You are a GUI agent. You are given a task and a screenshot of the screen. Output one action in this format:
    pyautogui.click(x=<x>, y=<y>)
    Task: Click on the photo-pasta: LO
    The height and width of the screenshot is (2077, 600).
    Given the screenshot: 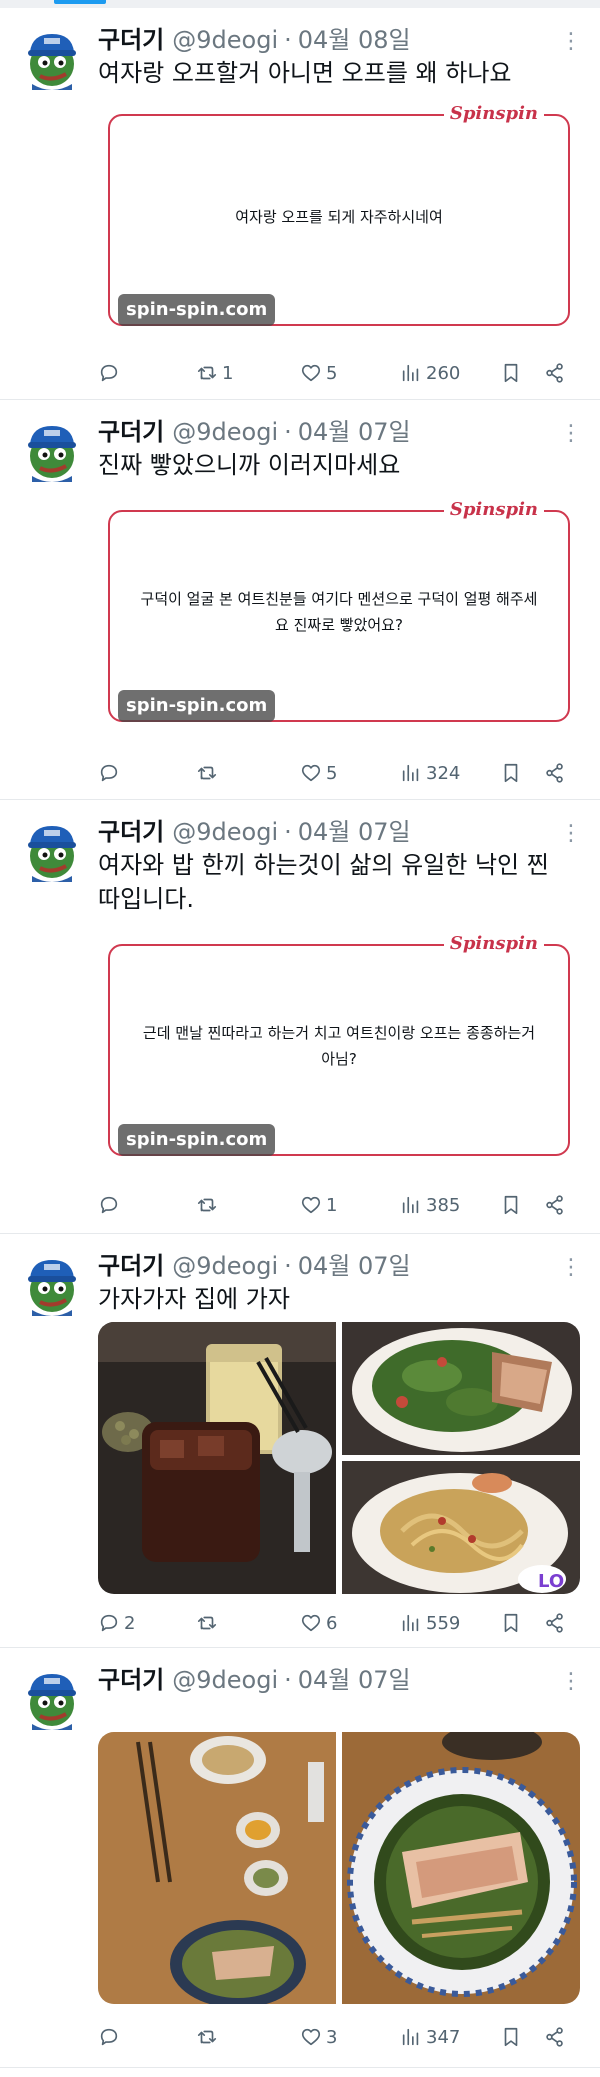 What is the action you would take?
    pyautogui.click(x=461, y=1527)
    